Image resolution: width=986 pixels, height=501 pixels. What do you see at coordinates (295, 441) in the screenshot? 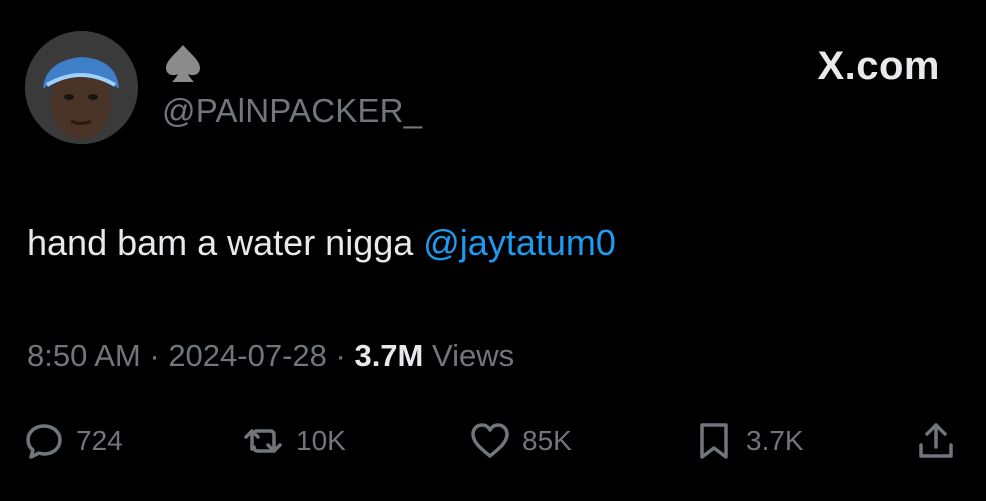
I see `repost-button: 10K` at bounding box center [295, 441].